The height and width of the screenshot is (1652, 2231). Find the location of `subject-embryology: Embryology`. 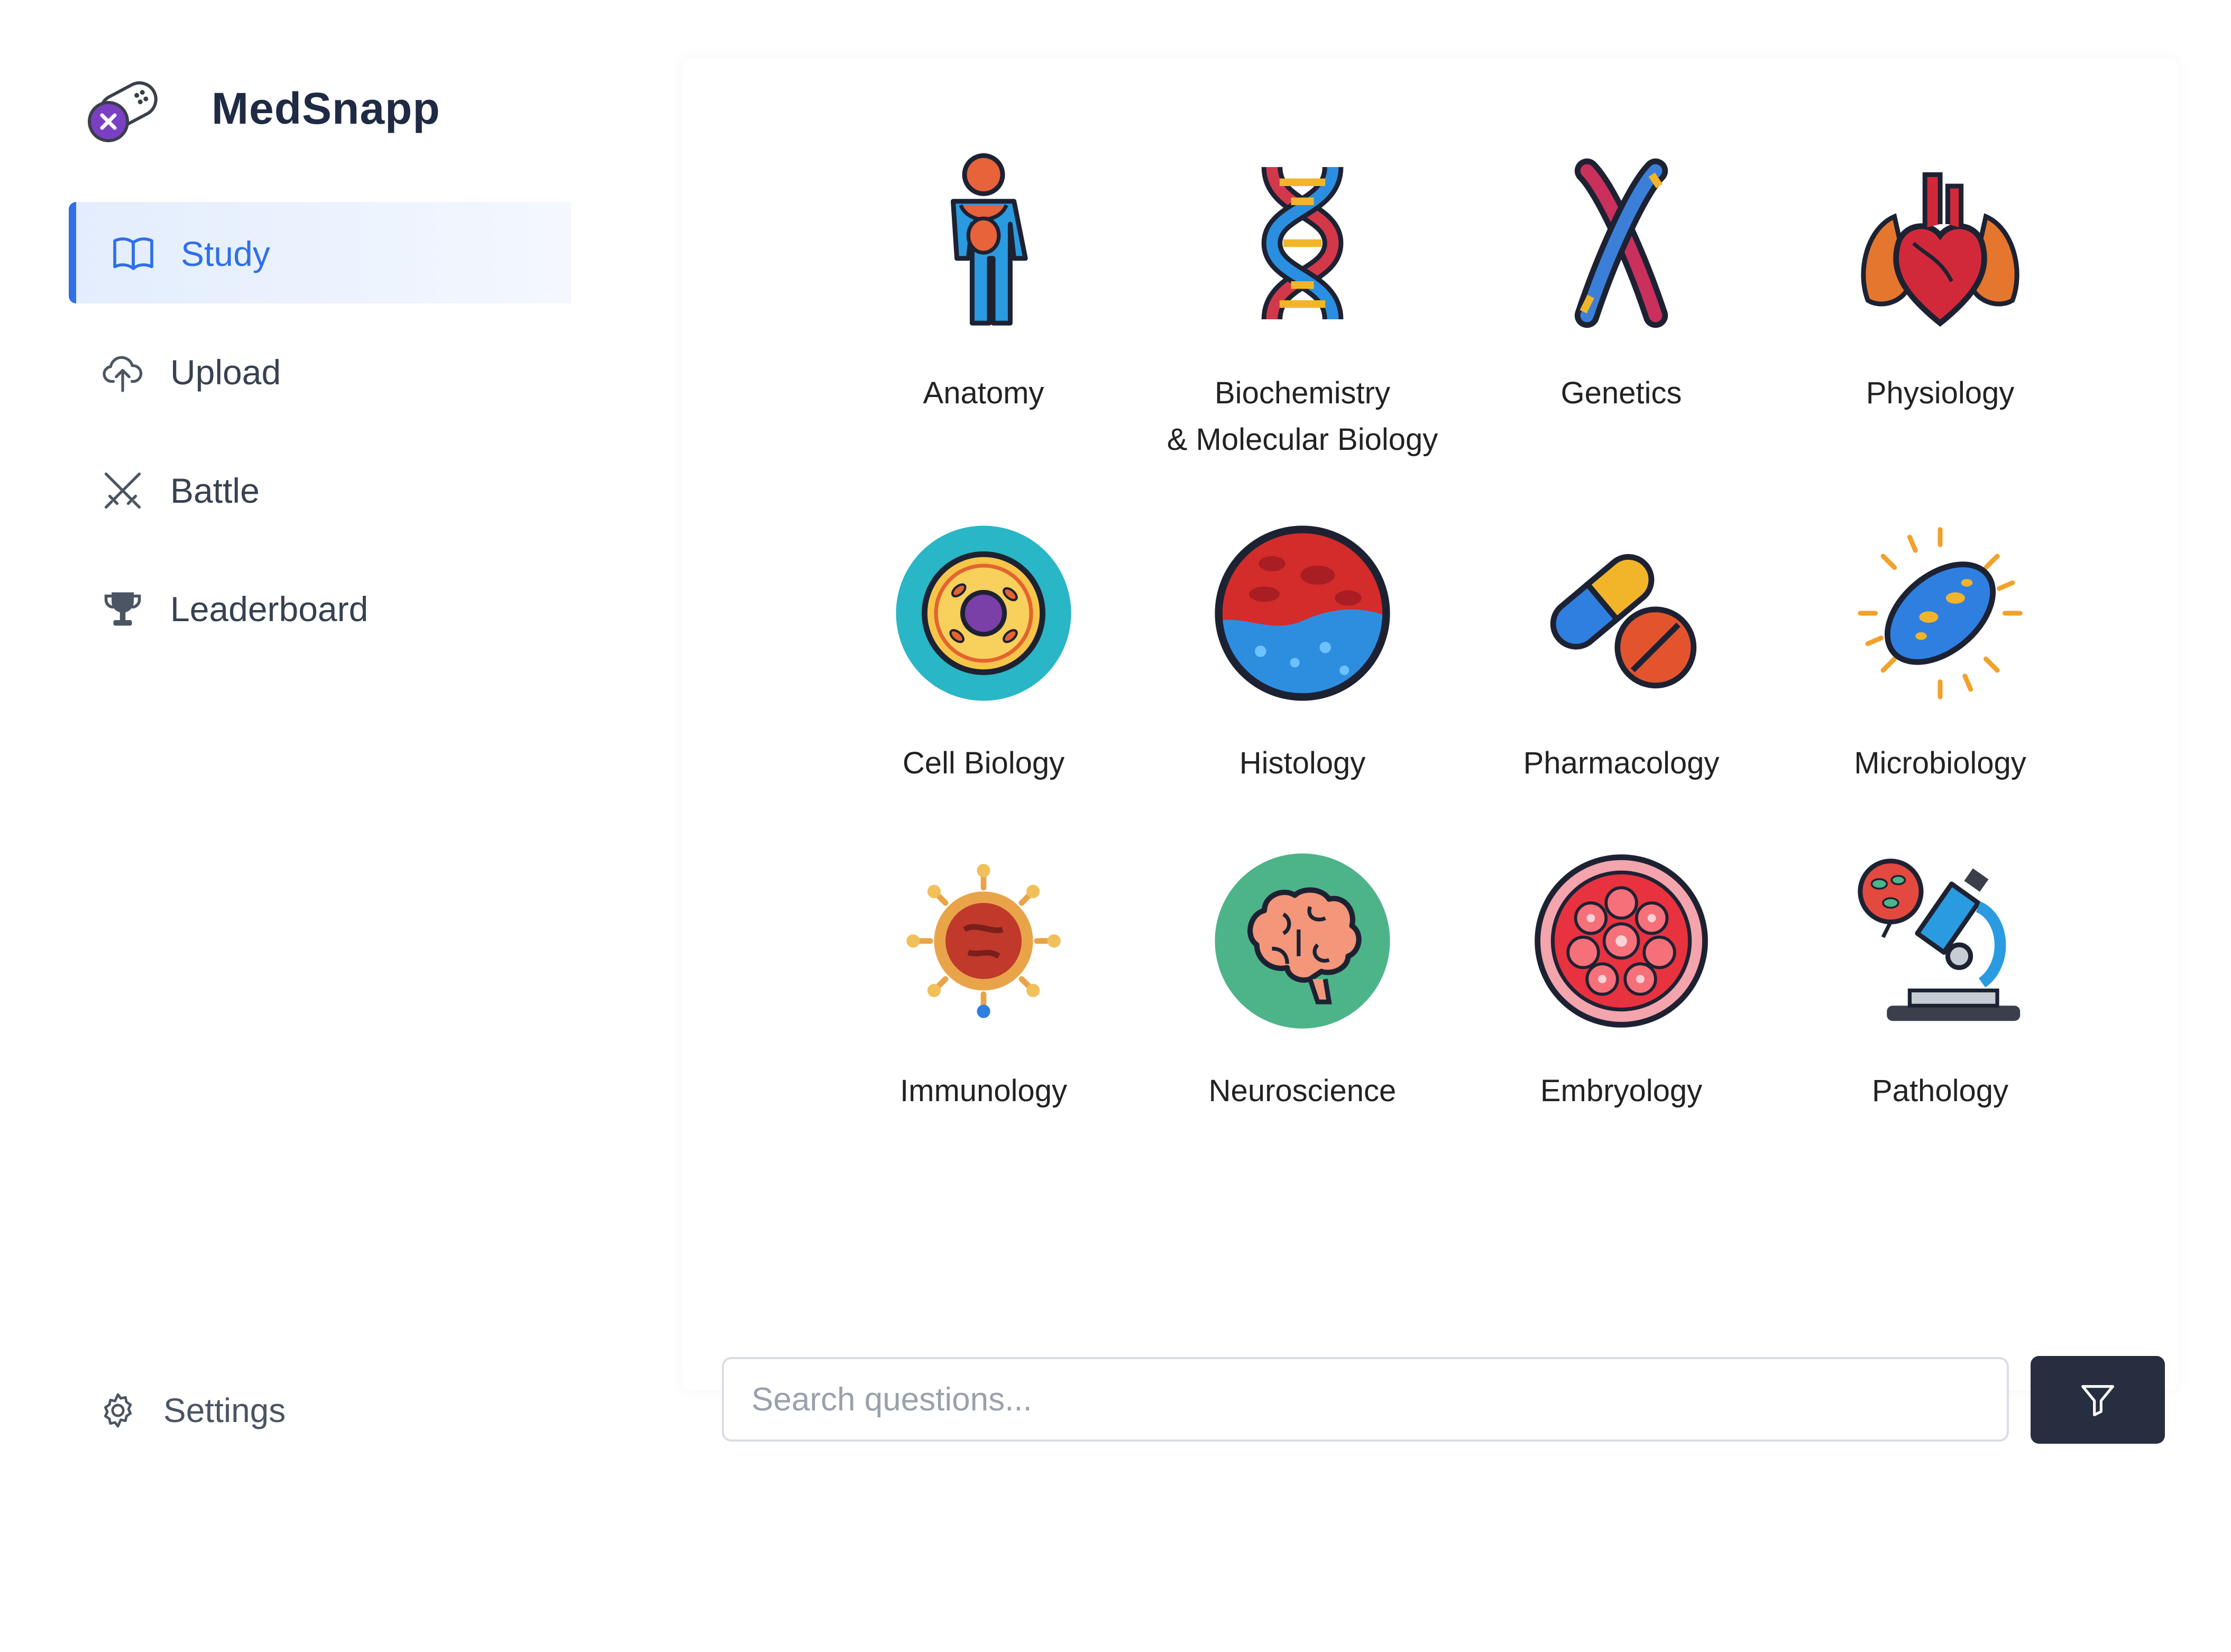

subject-embryology: Embryology is located at coordinates (1621, 980).